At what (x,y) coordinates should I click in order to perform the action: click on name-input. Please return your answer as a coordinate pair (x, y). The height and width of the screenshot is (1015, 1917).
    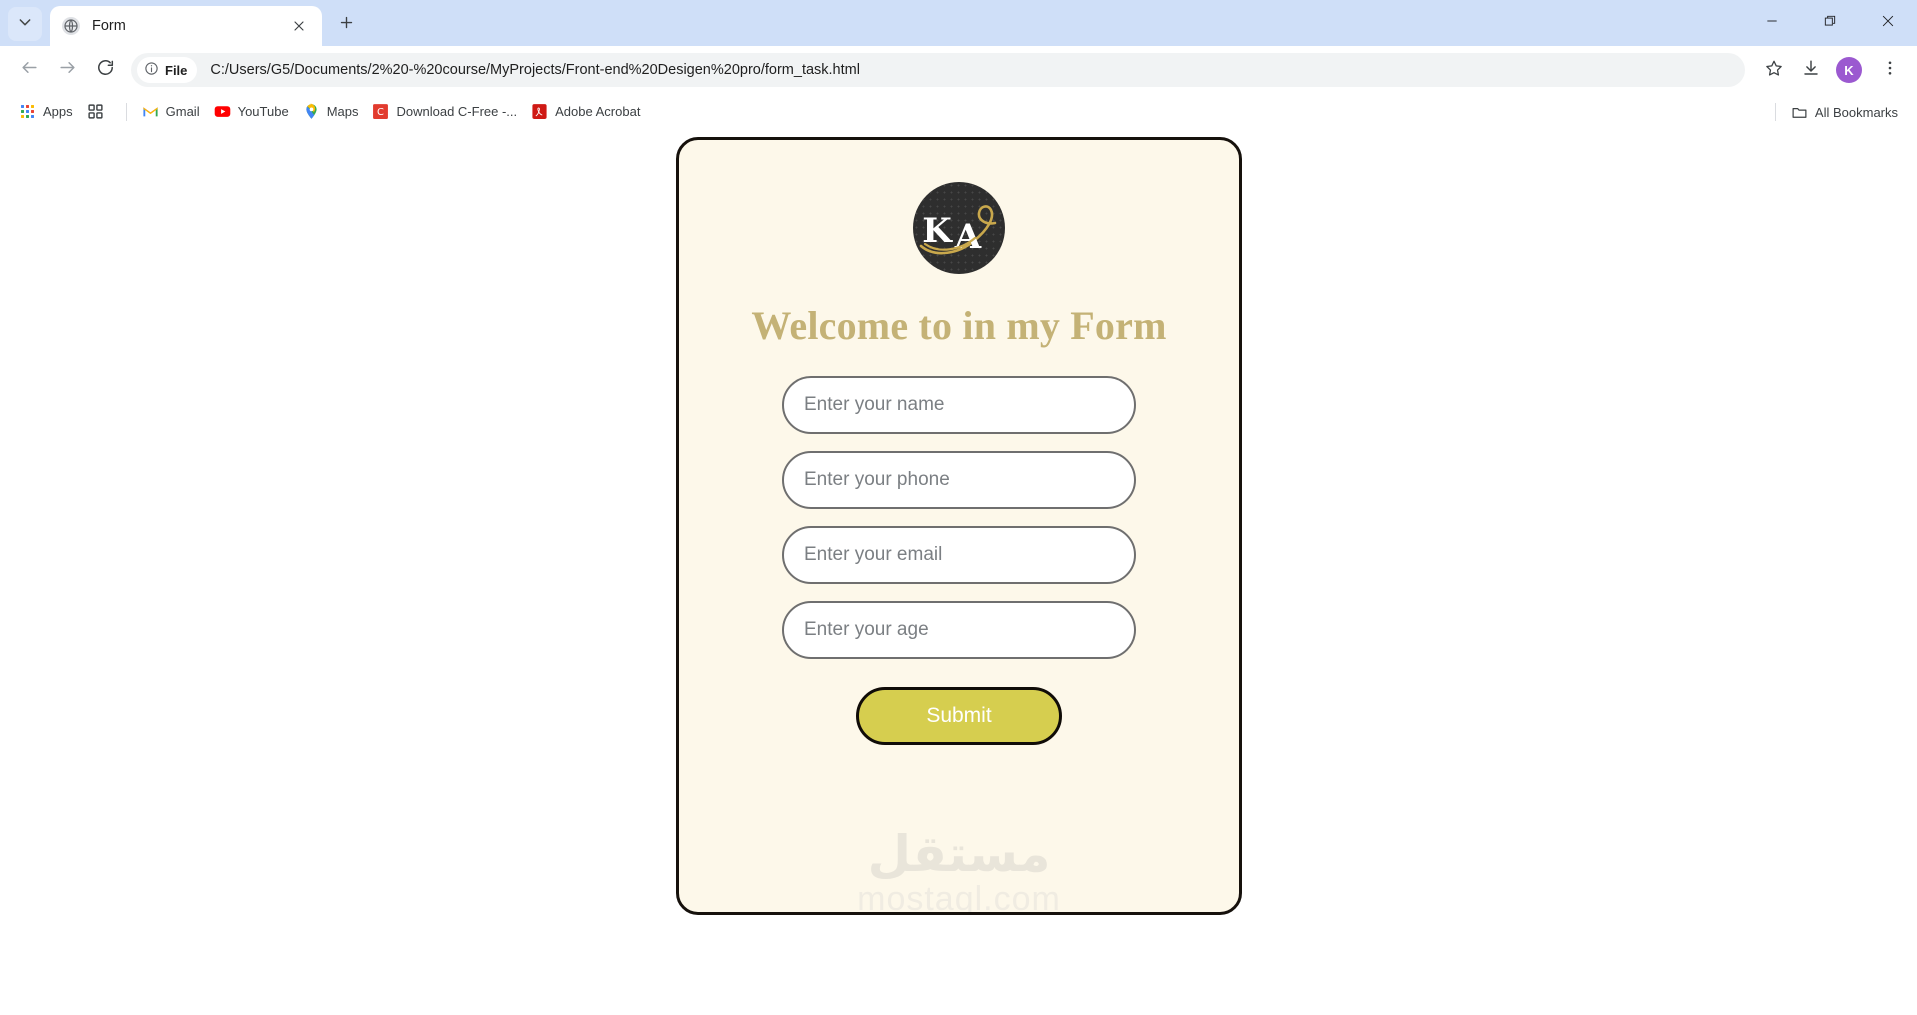
    Looking at the image, I should click on (959, 405).